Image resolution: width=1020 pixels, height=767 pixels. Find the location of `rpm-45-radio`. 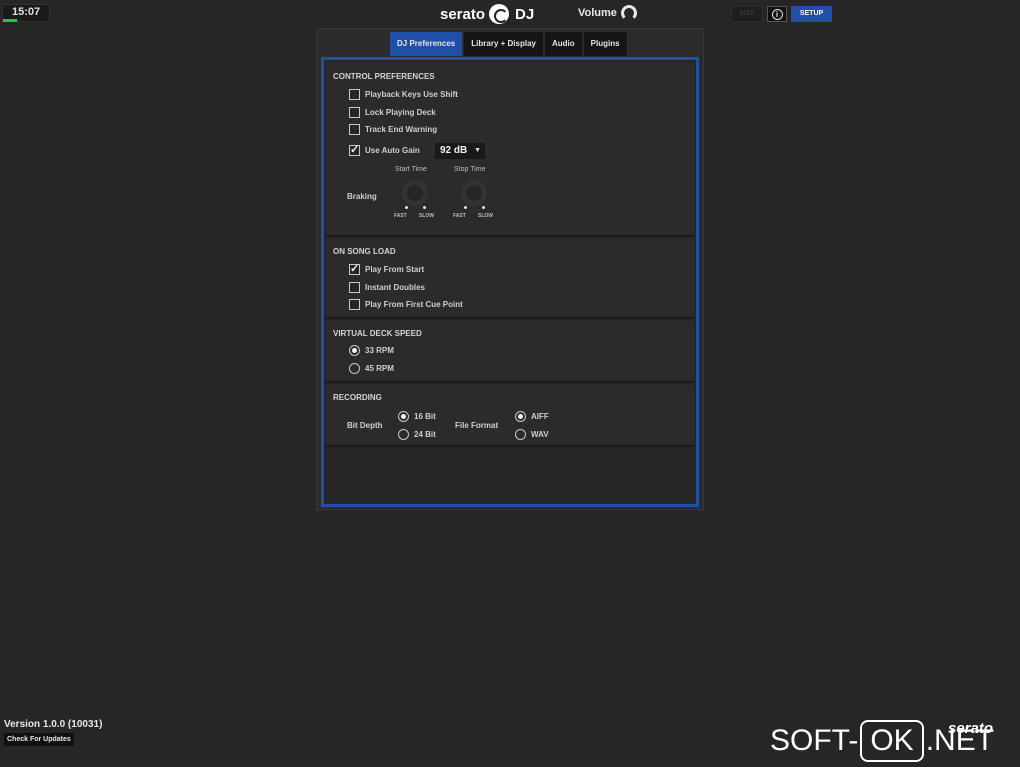

rpm-45-radio is located at coordinates (354, 368).